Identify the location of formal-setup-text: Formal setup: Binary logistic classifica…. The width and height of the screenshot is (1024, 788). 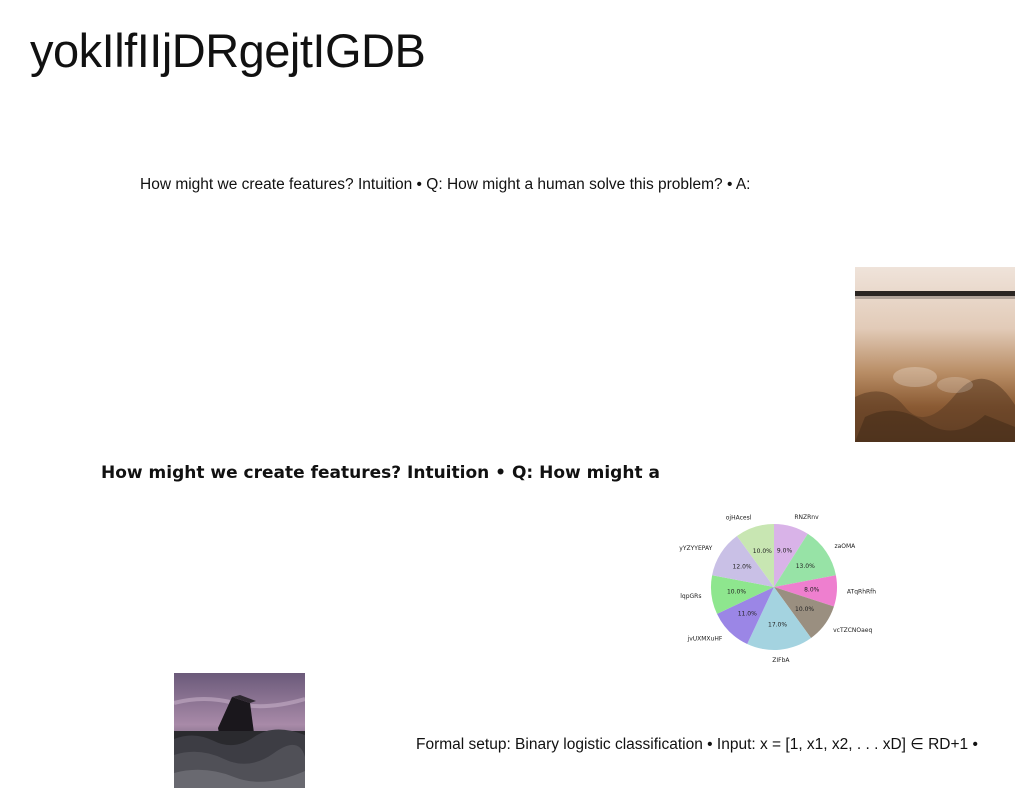
(697, 744).